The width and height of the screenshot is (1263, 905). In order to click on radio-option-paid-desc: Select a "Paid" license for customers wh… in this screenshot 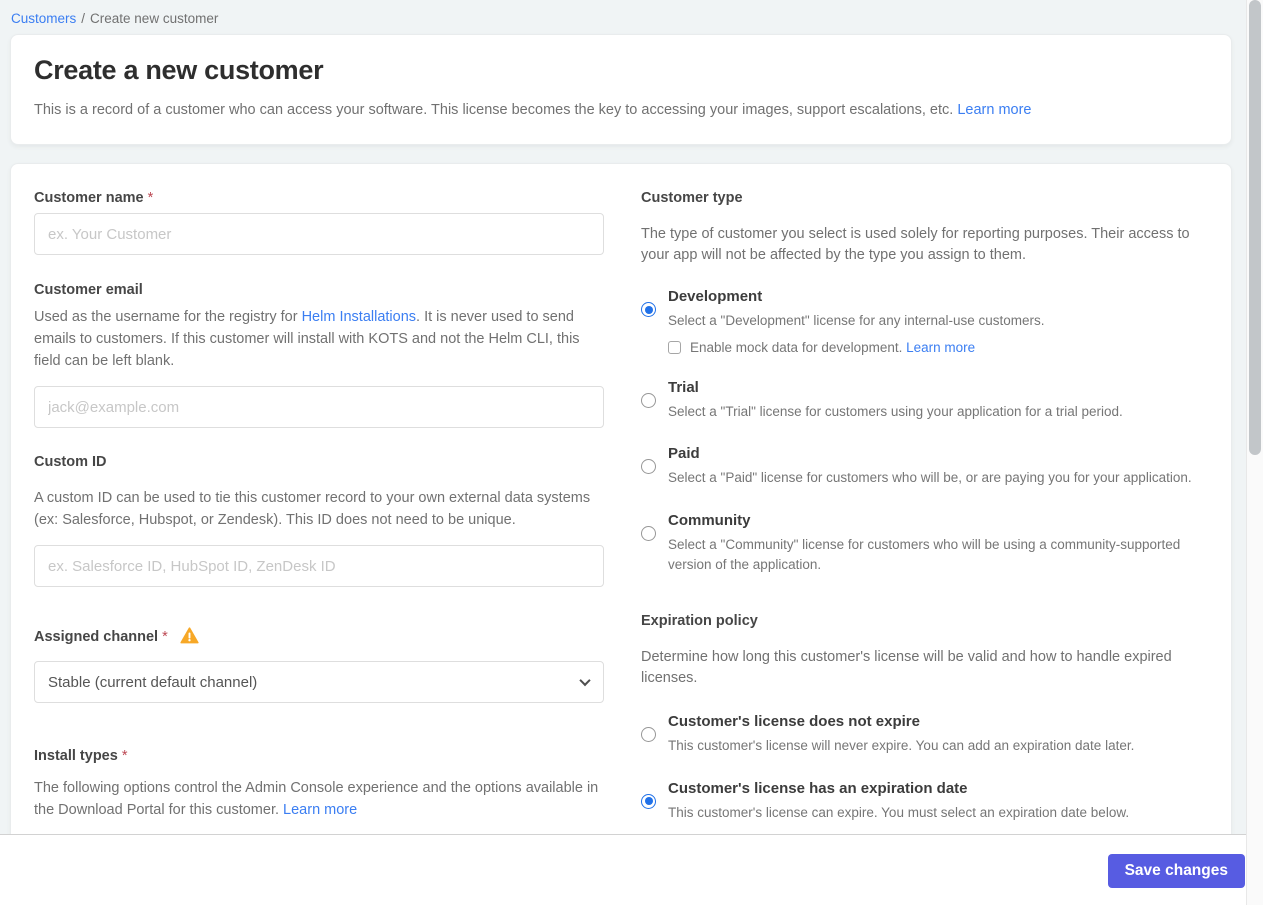, I will do `click(930, 478)`.